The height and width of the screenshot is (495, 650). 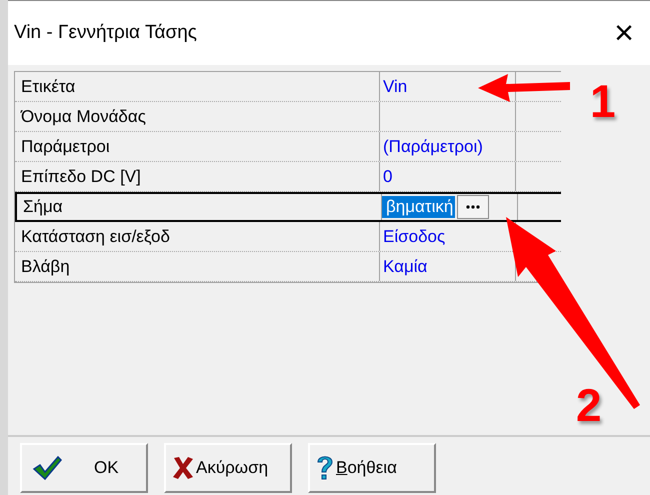 What do you see at coordinates (589, 405) in the screenshot?
I see `annotation-number: 2` at bounding box center [589, 405].